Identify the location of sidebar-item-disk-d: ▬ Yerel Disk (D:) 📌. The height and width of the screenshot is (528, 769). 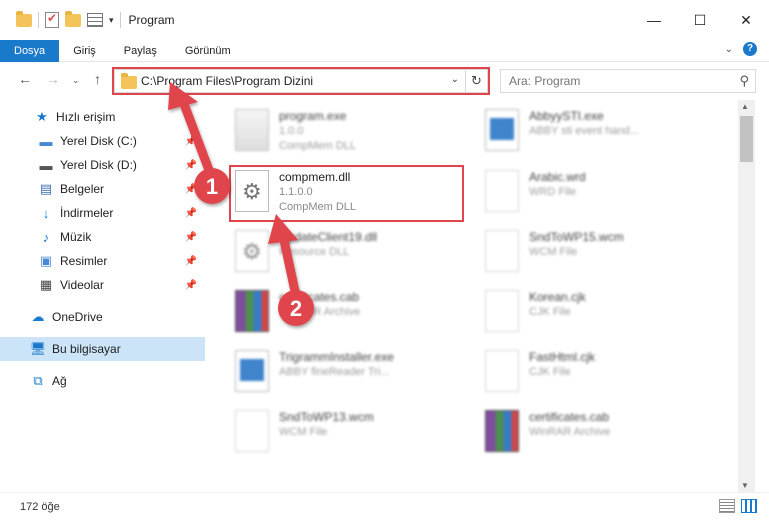
(102, 165).